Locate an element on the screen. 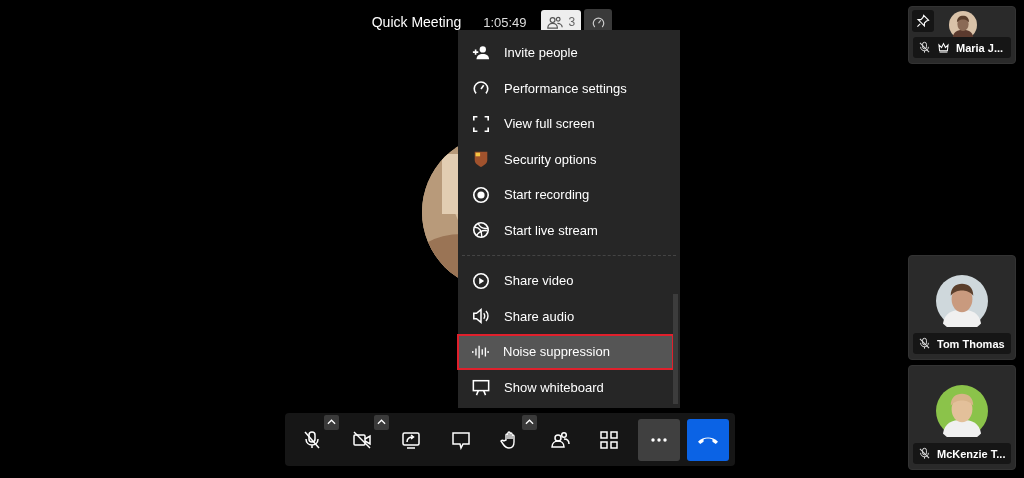 The height and width of the screenshot is (478, 1024). meeting-duration: 1:05:49 is located at coordinates (505, 22).